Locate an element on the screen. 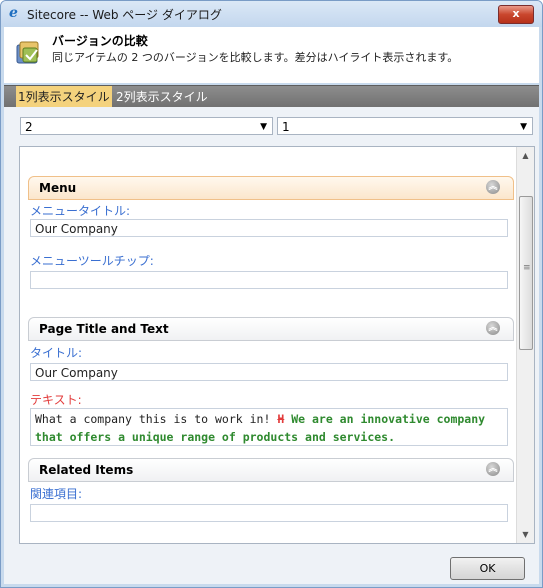 This screenshot has width=543, height=588. section-header-page-title: Page Title and Text ︽ is located at coordinates (271, 329).